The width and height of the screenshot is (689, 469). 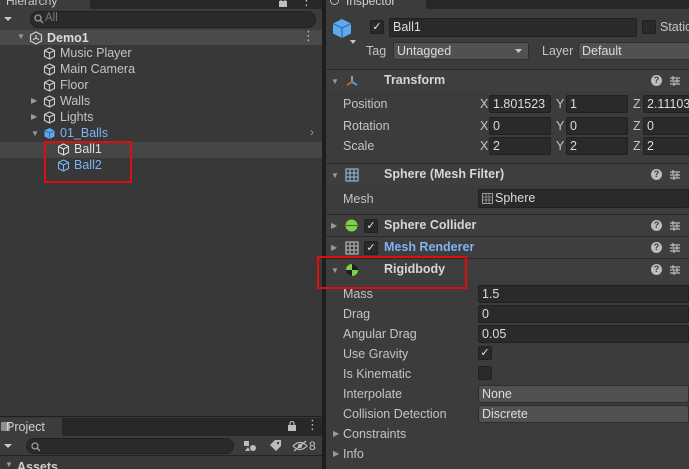 I want to click on scale-x-field: 2, so click(x=520, y=146).